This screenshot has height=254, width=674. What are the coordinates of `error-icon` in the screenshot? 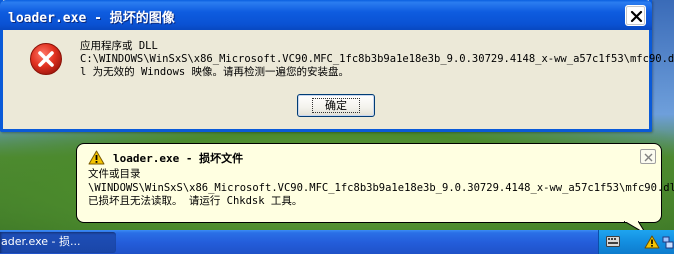 It's located at (46, 59).